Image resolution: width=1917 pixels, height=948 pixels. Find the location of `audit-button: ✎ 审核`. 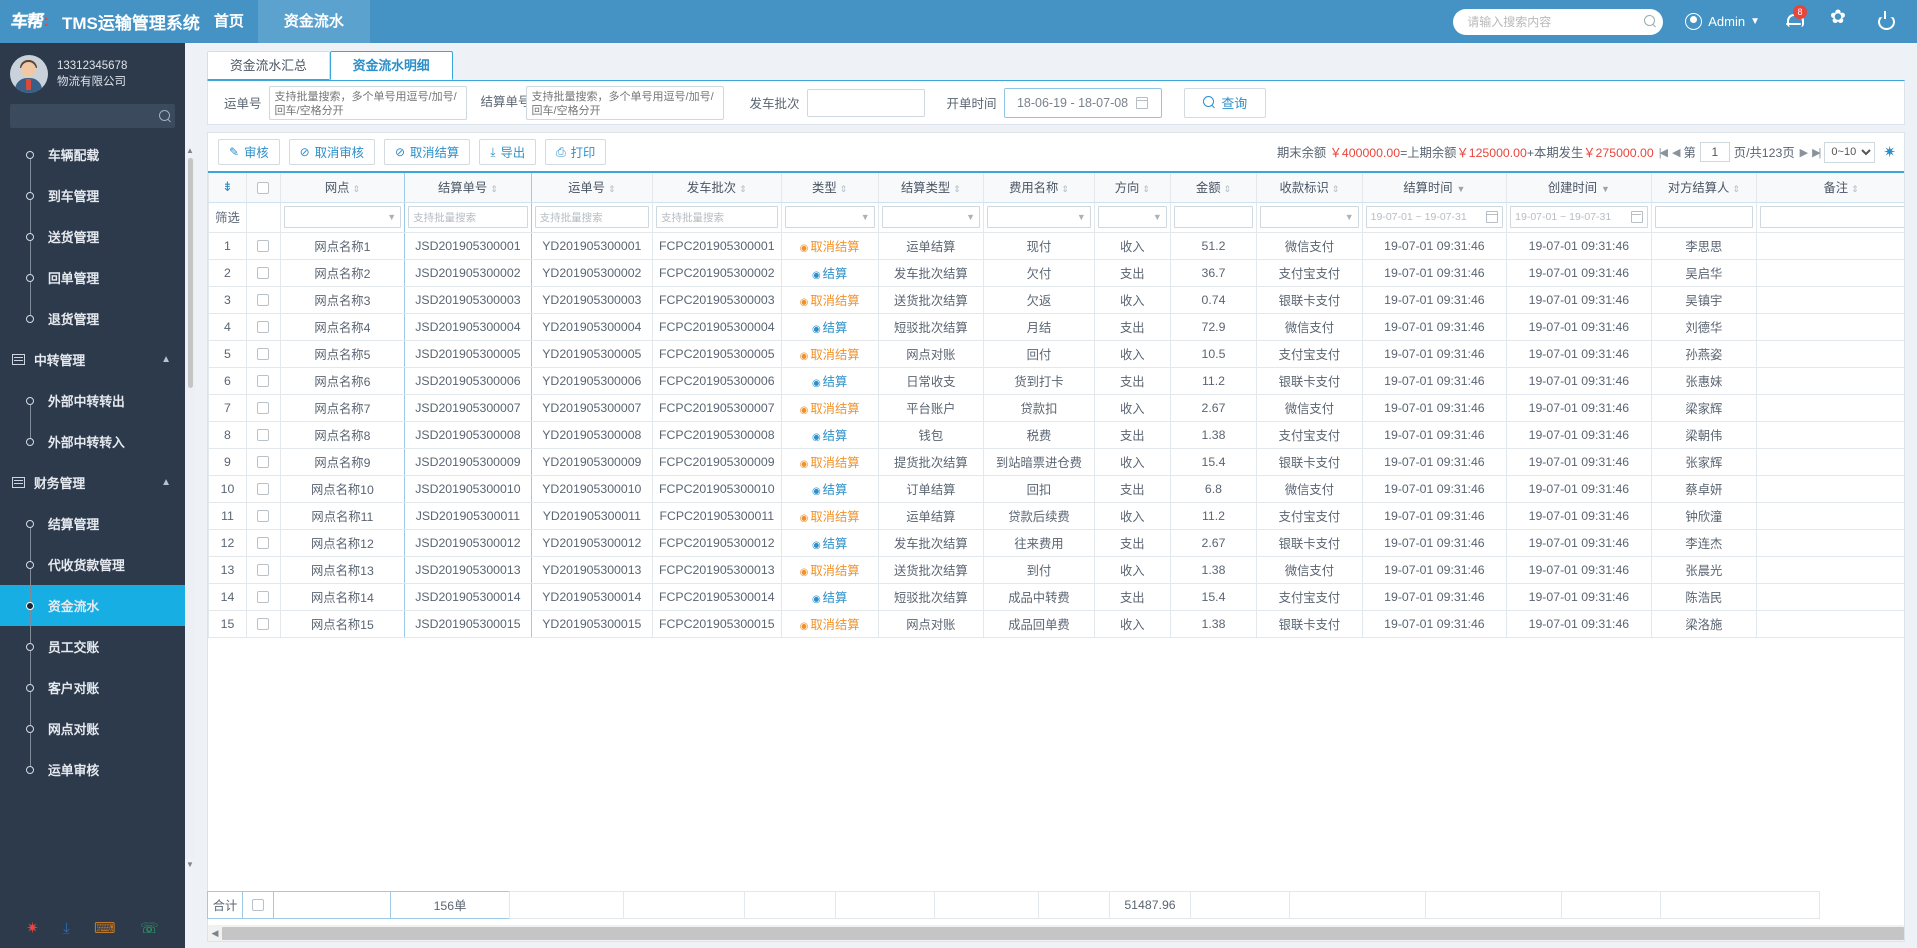

audit-button: ✎ 审核 is located at coordinates (249, 152).